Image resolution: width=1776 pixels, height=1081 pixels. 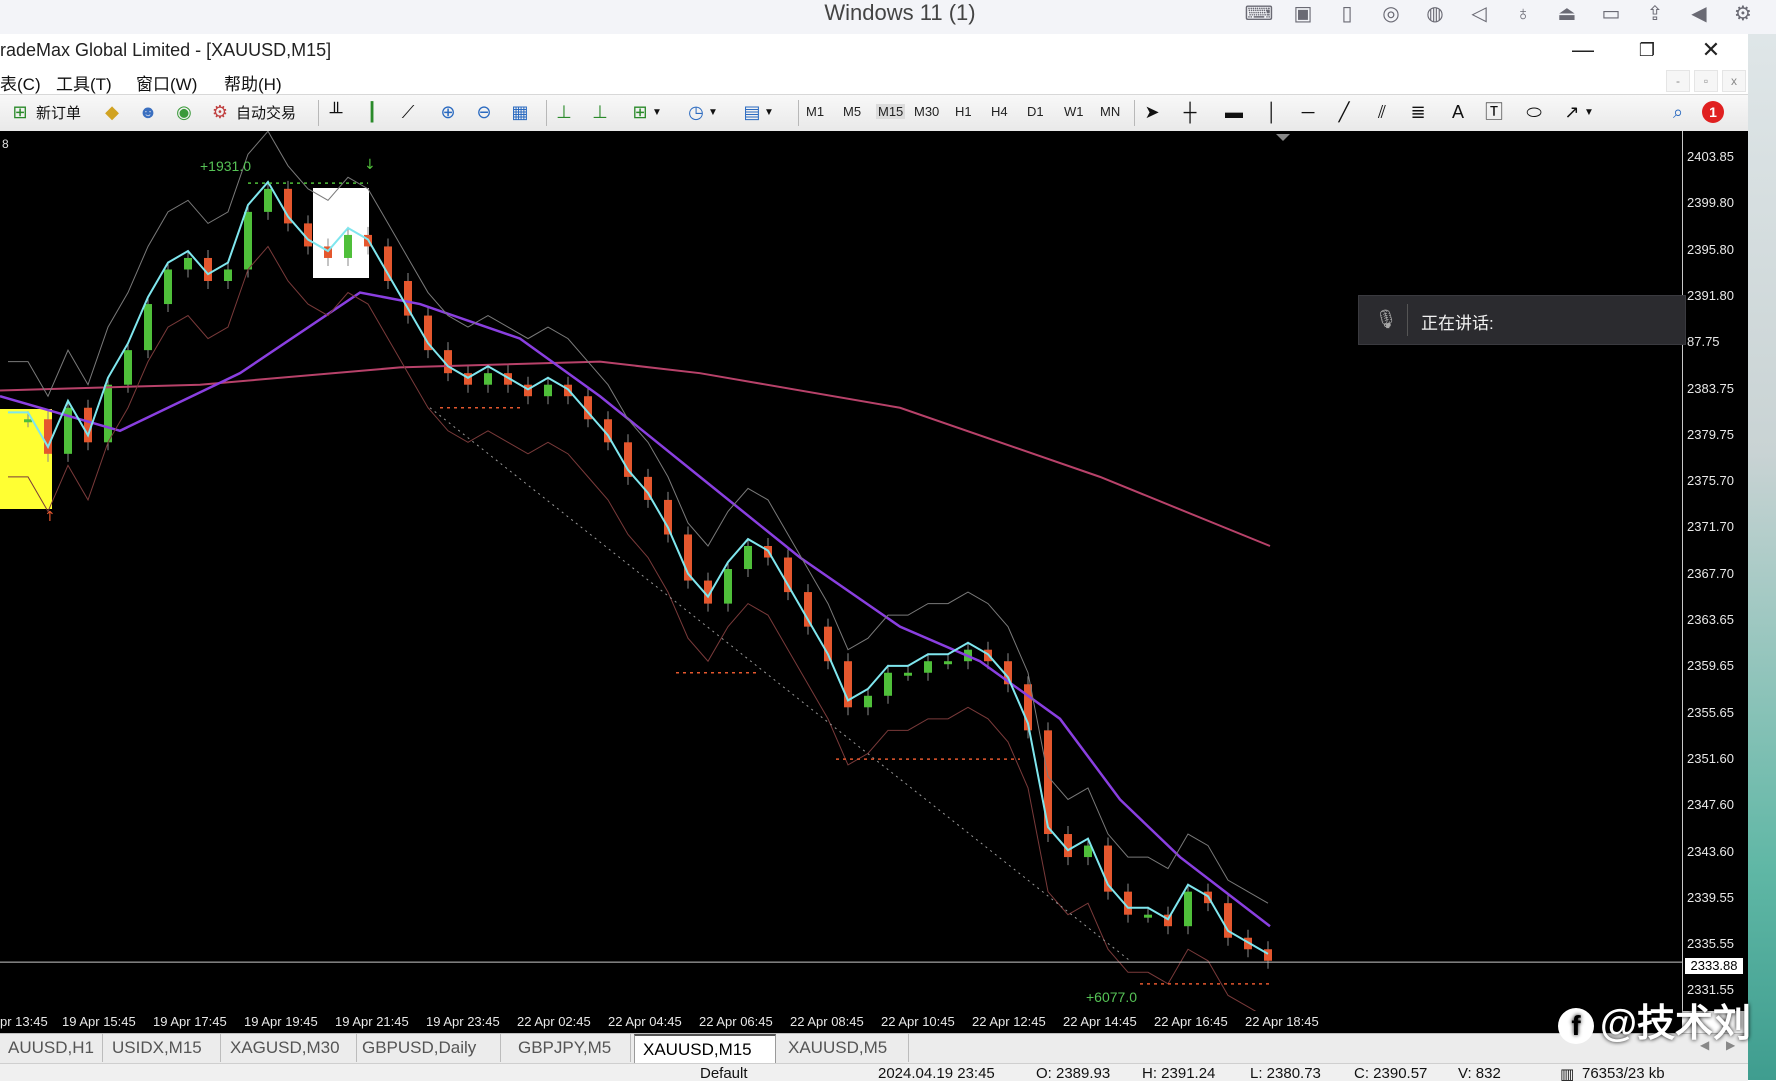 I want to click on timeframe-h4: H4, so click(x=999, y=111).